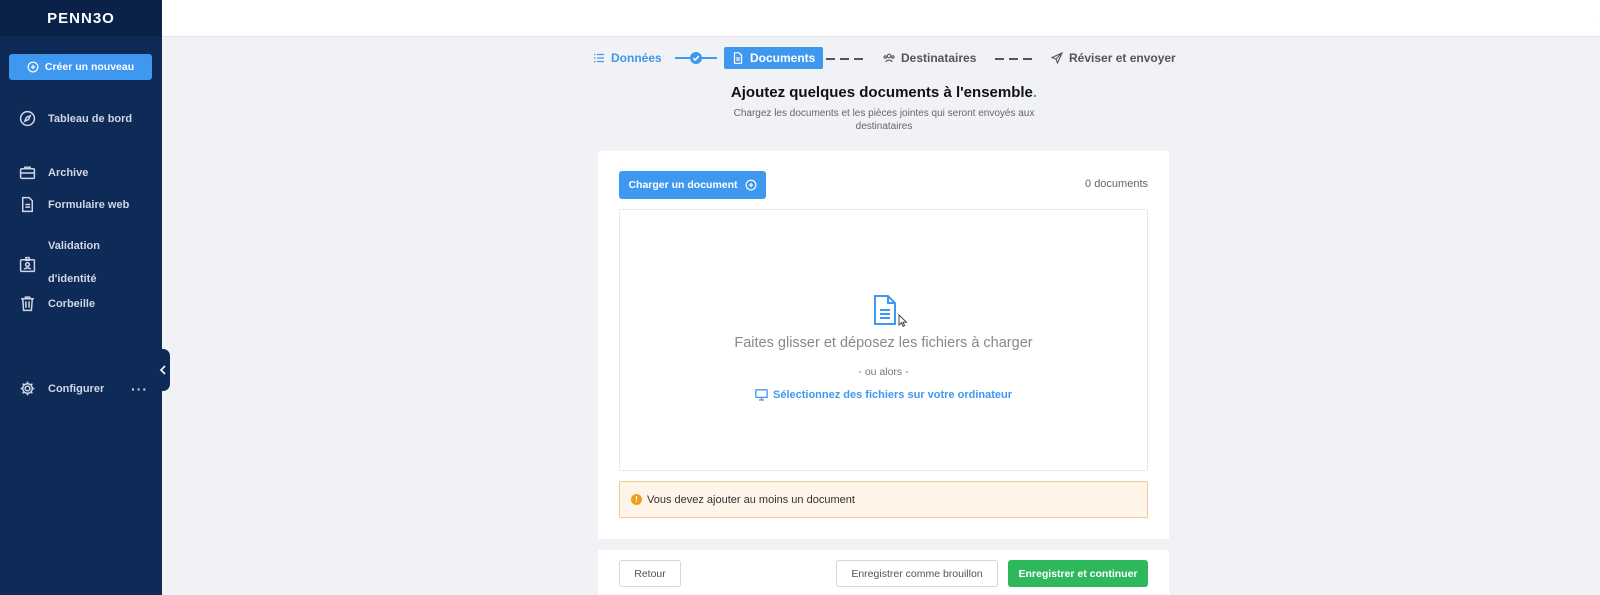  I want to click on page-title: Ajoutez quelques documents à l'ensemble., so click(884, 92).